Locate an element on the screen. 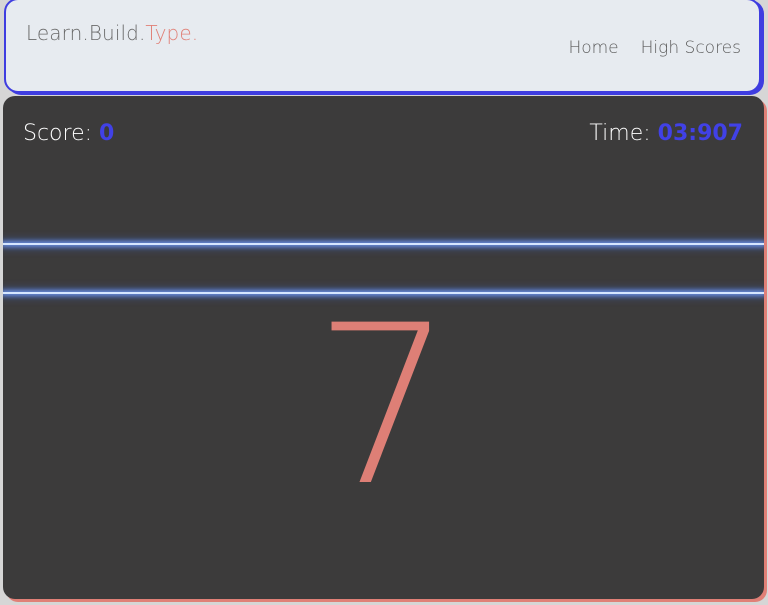  score-value: 0 is located at coordinates (107, 133).